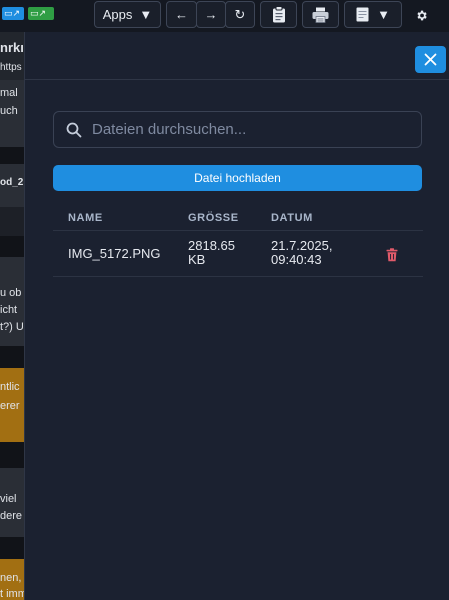 The height and width of the screenshot is (600, 449). What do you see at coordinates (237, 56) in the screenshot?
I see `panel-header` at bounding box center [237, 56].